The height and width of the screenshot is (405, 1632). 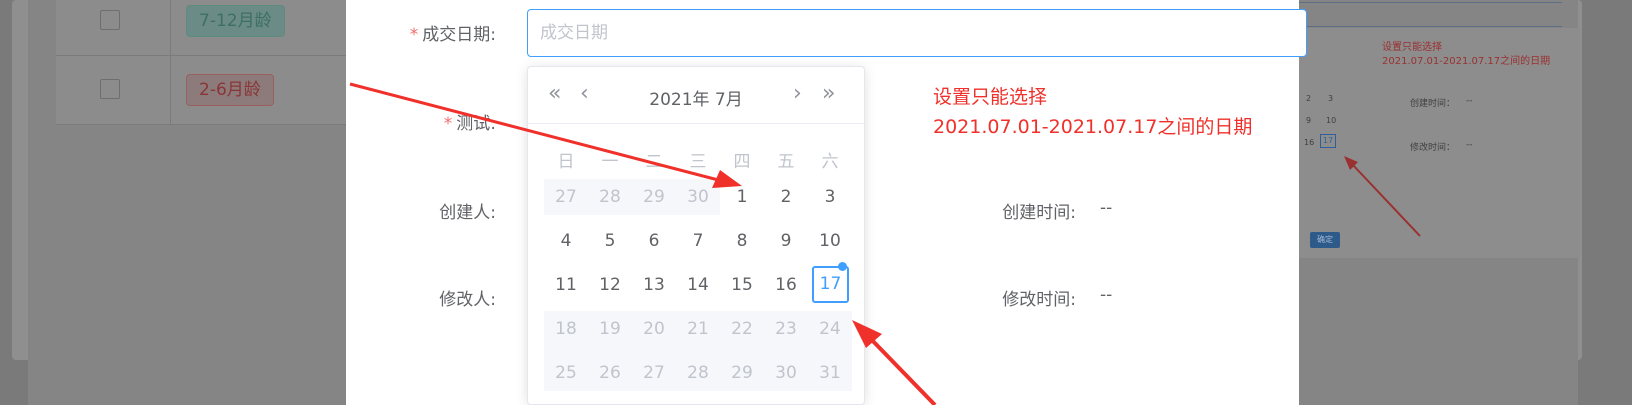 I want to click on weekday-label: 日, so click(x=566, y=162).